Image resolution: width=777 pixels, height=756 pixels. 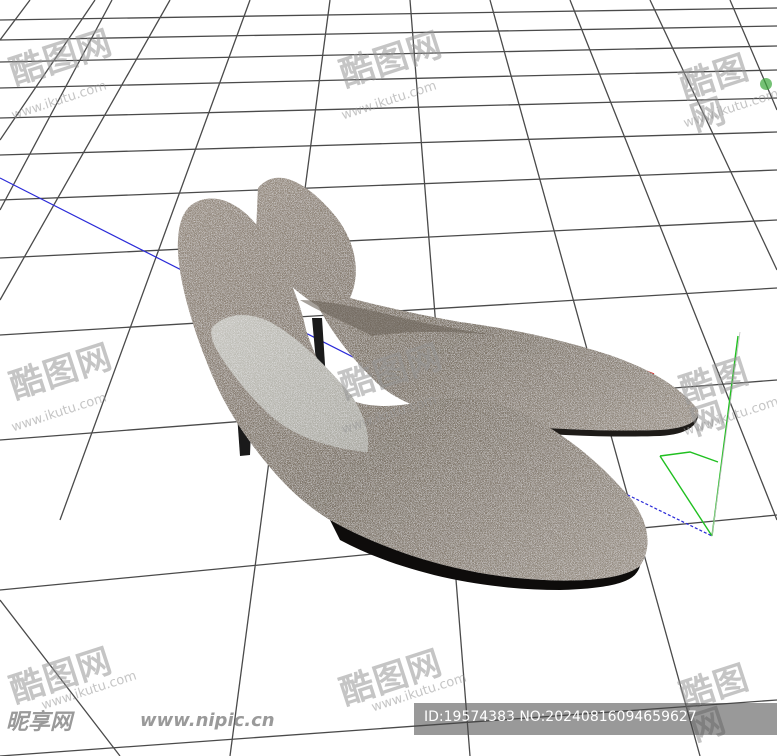 What do you see at coordinates (39, 722) in the screenshot?
I see `nipic-logo: 昵享网` at bounding box center [39, 722].